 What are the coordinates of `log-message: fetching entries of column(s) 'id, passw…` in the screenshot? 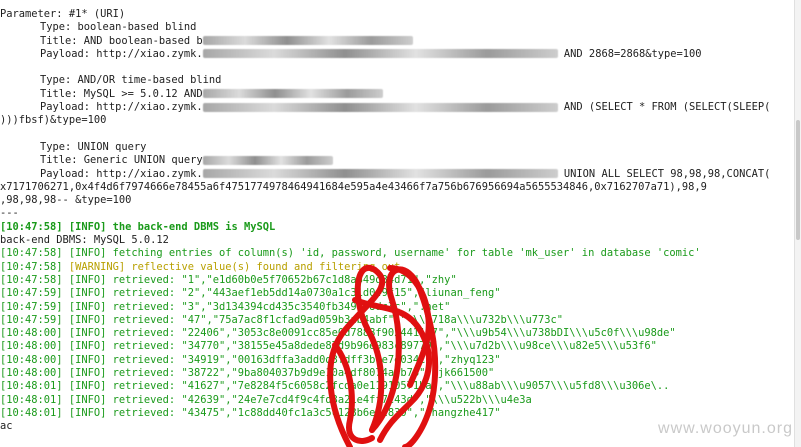 It's located at (403, 253).